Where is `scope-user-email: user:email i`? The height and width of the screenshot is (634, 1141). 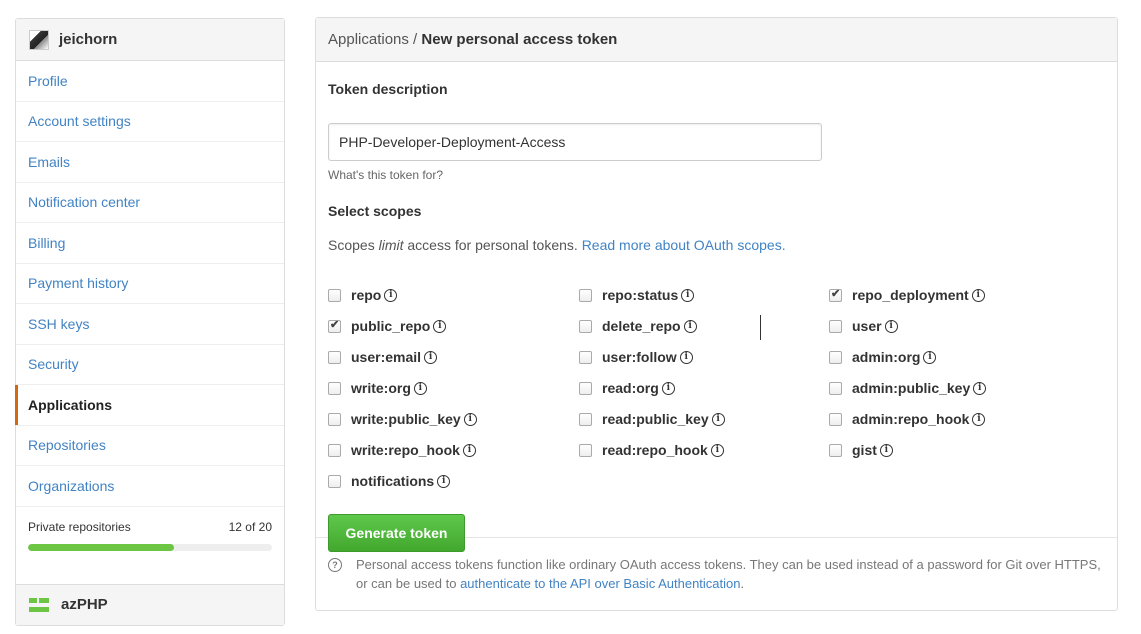
scope-user-email: user:email i is located at coordinates (383, 357).